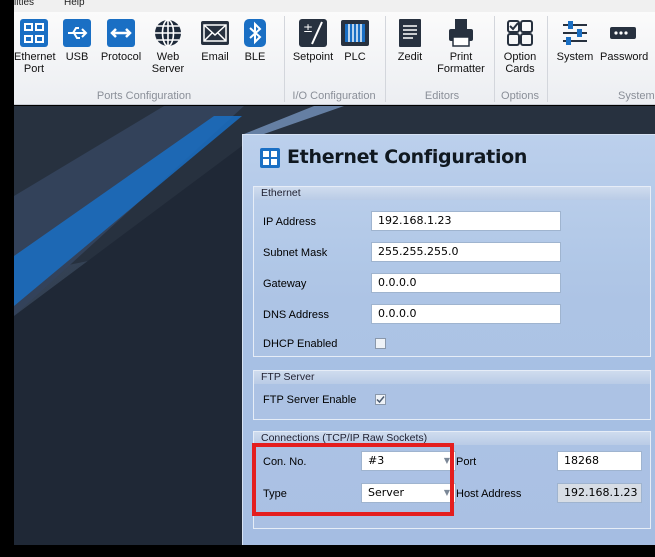 The width and height of the screenshot is (655, 557). Describe the element at coordinates (215, 33) in the screenshot. I see `envelope-icon` at that location.